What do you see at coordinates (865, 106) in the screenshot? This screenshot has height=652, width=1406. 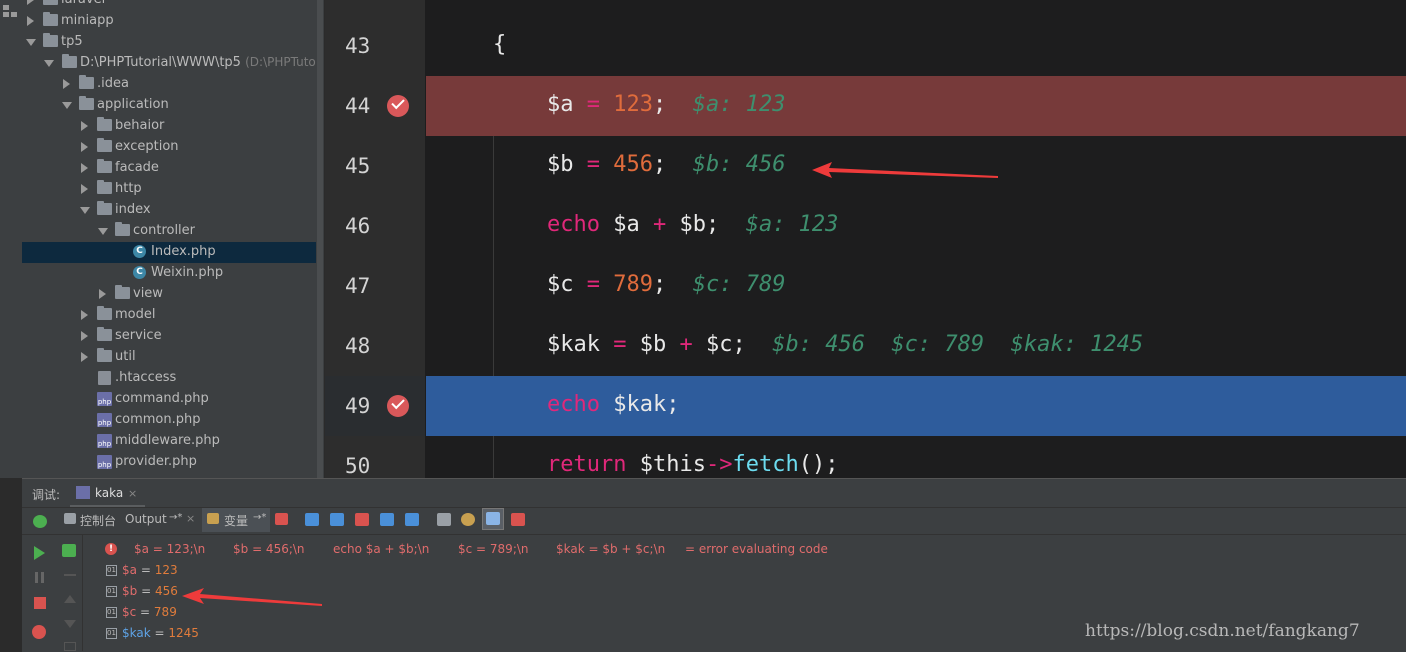 I see `code-line-44: 44 $a = 123; $a: 123` at bounding box center [865, 106].